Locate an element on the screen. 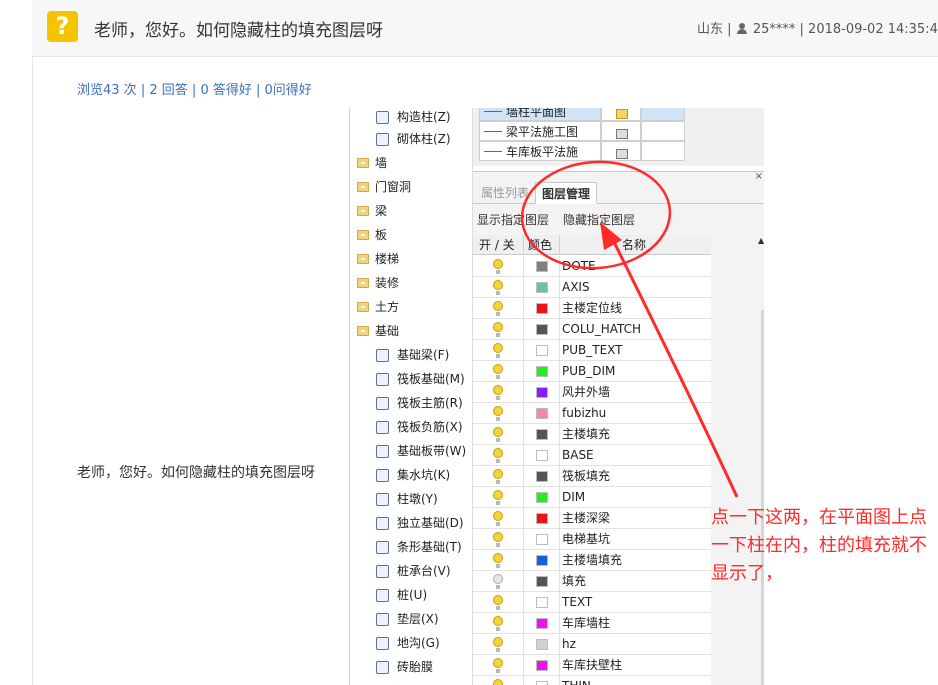 This screenshot has height=685, width=938. layer-row: hz is located at coordinates (592, 644).